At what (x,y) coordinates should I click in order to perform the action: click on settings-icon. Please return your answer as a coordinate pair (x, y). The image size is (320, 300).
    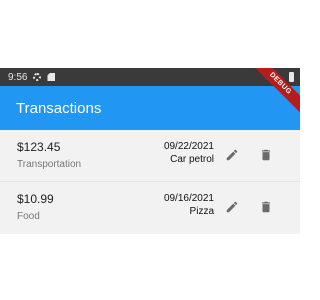
    Looking at the image, I should click on (37, 77).